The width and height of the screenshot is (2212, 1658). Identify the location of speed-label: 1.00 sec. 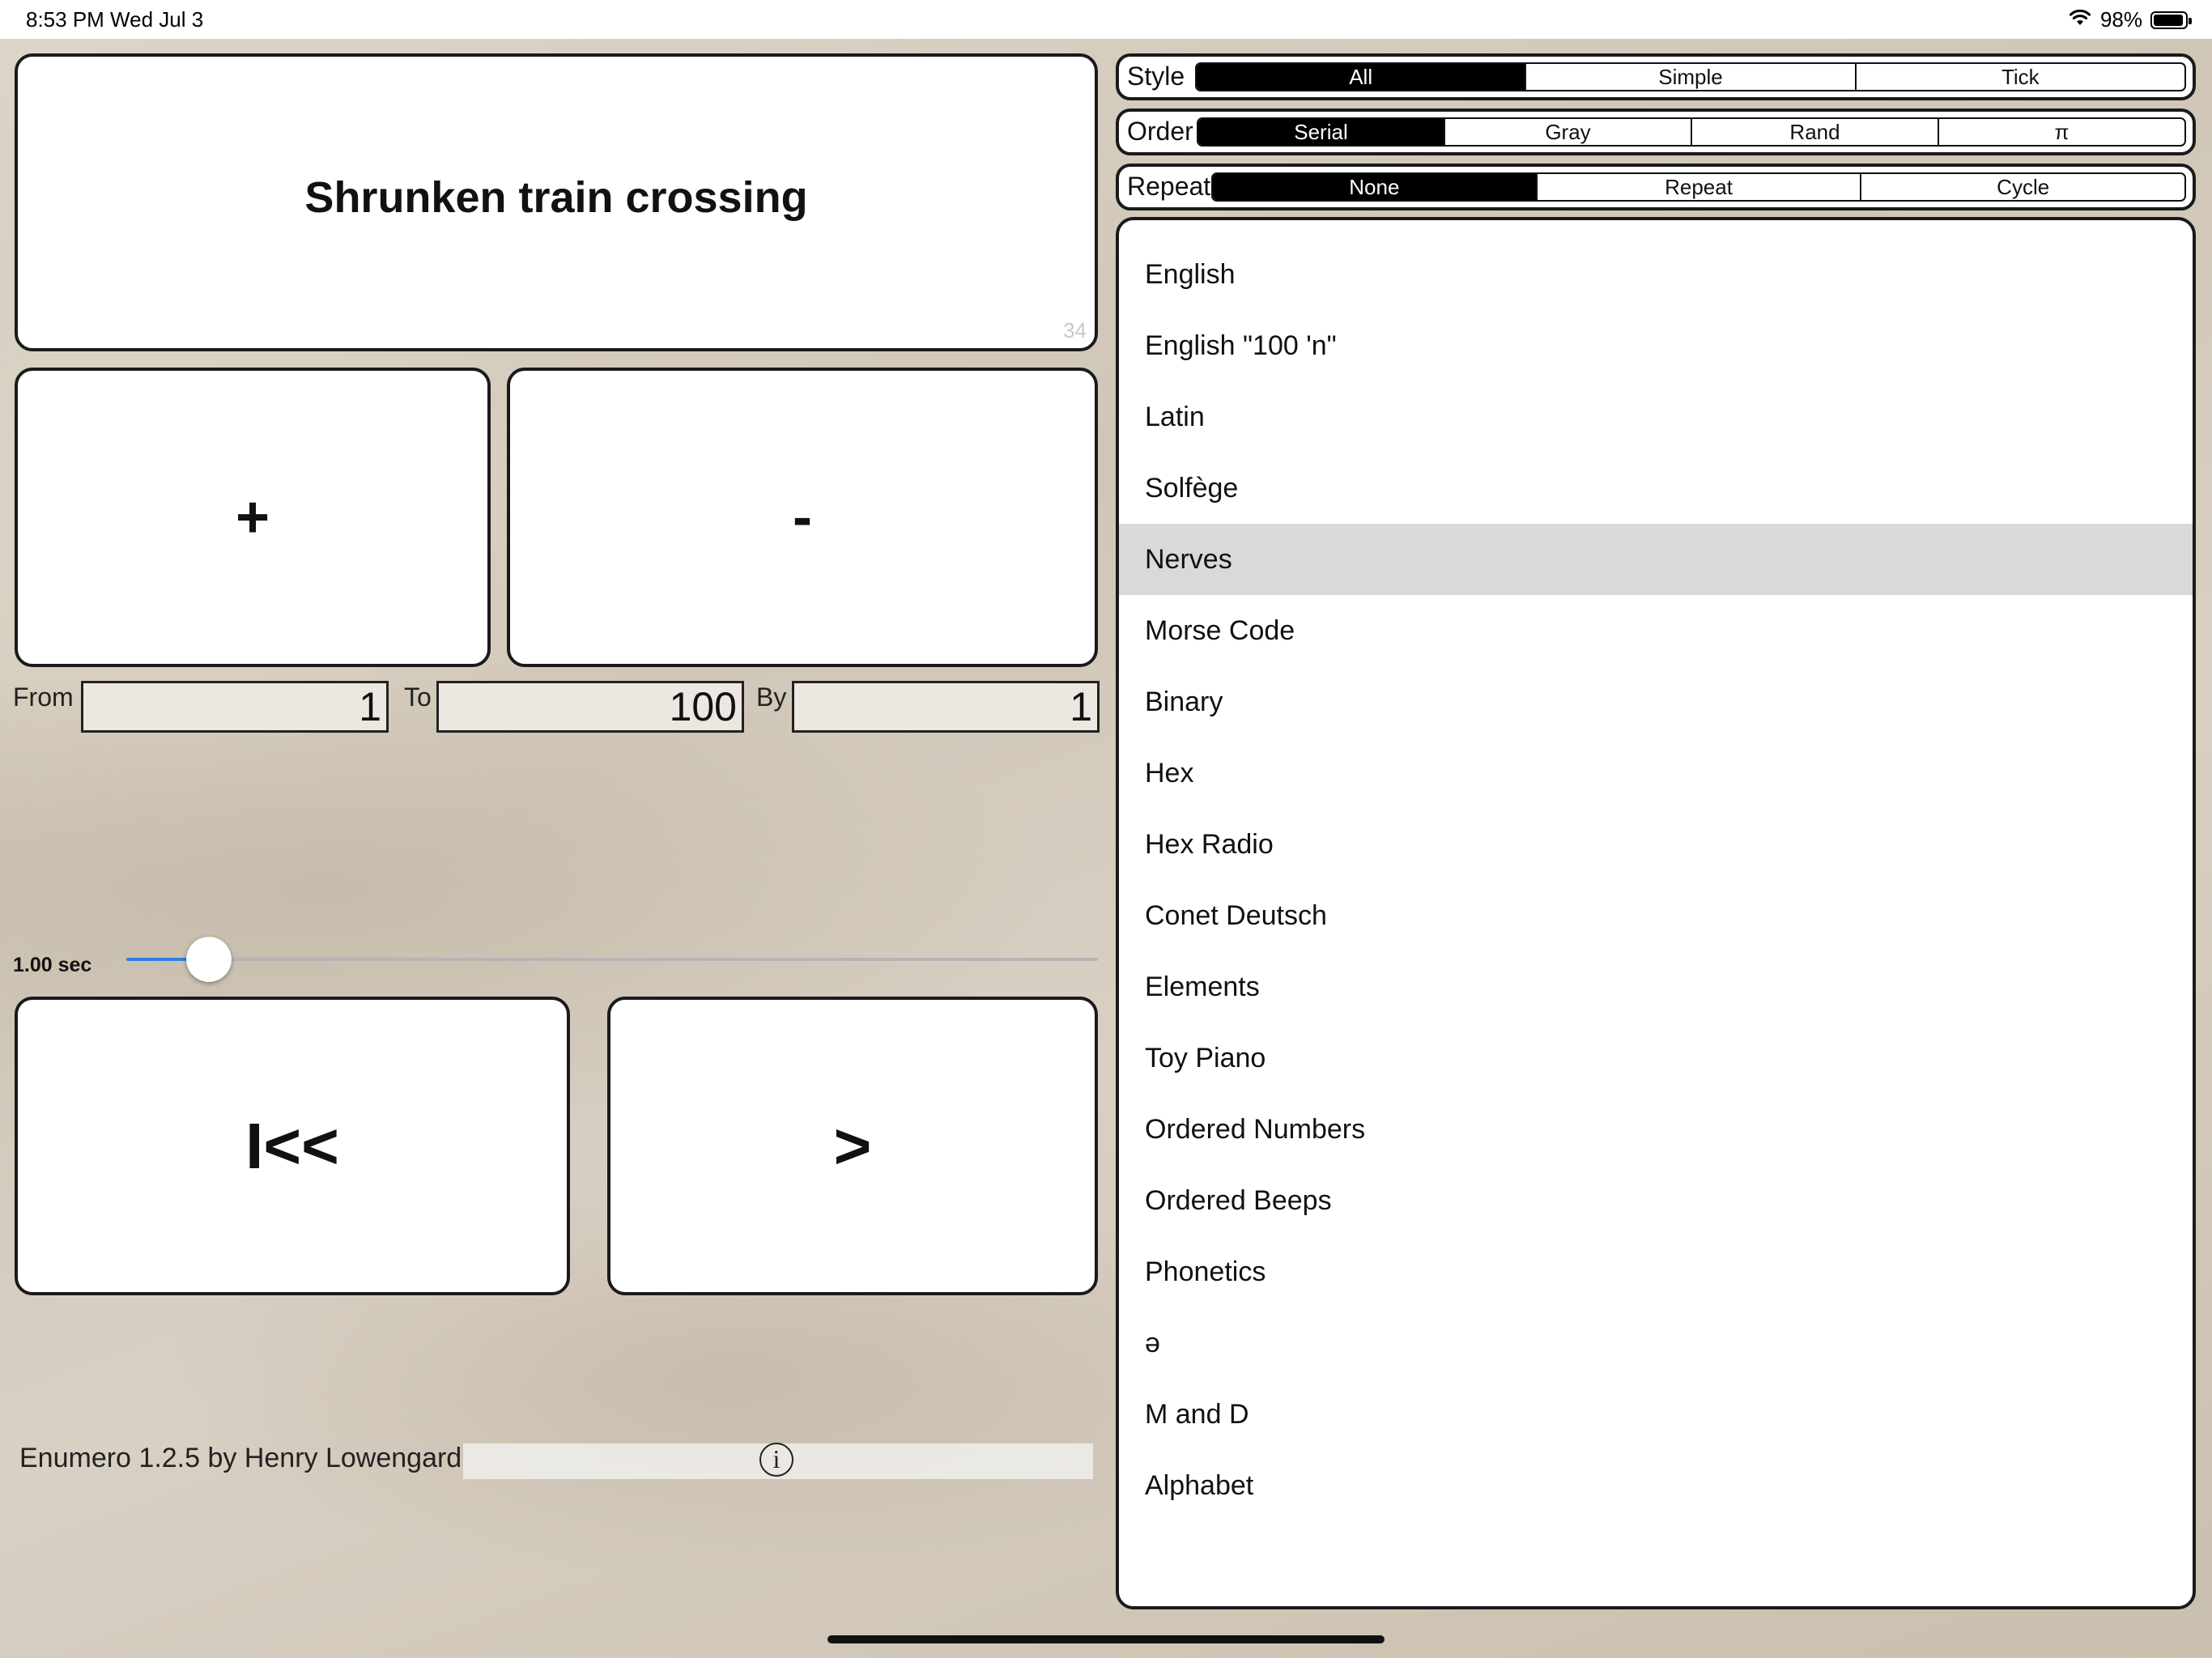
(53, 965).